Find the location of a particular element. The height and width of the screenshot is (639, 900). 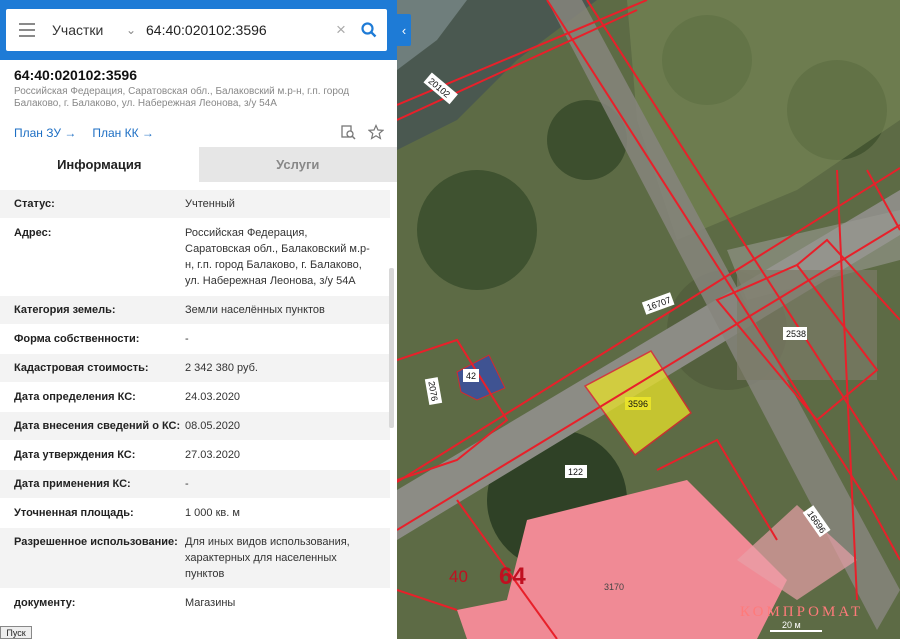

panel-tabs: Информация Услуги is located at coordinates (198, 164).